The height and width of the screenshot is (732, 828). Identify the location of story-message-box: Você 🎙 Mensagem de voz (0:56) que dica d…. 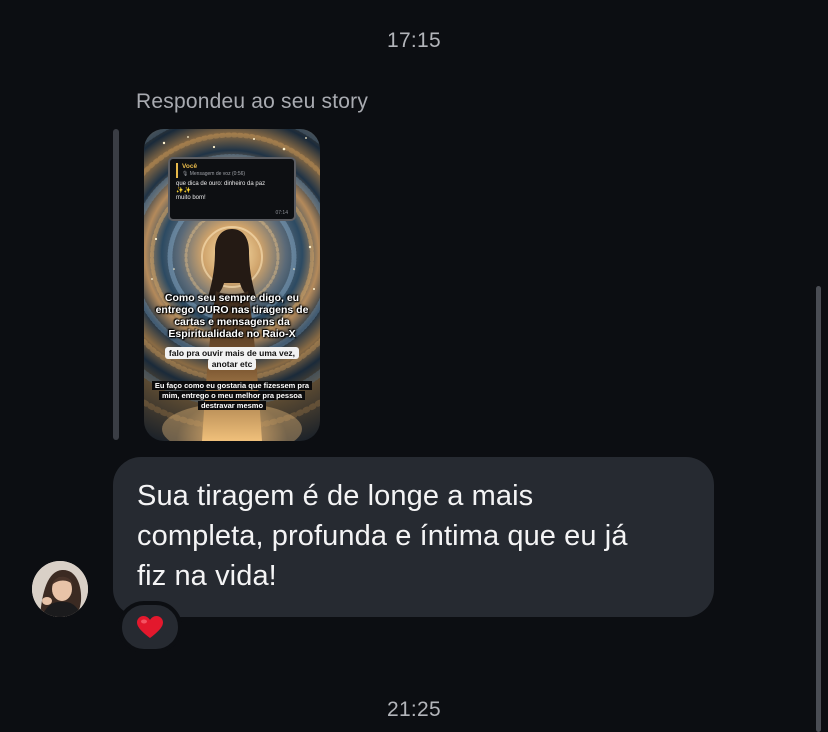
(232, 189).